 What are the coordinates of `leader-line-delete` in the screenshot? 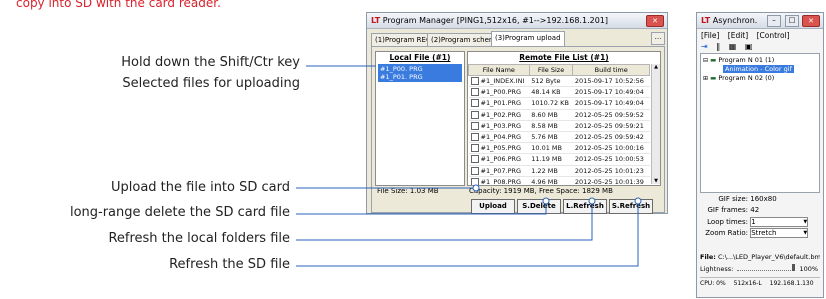 It's located at (421, 209).